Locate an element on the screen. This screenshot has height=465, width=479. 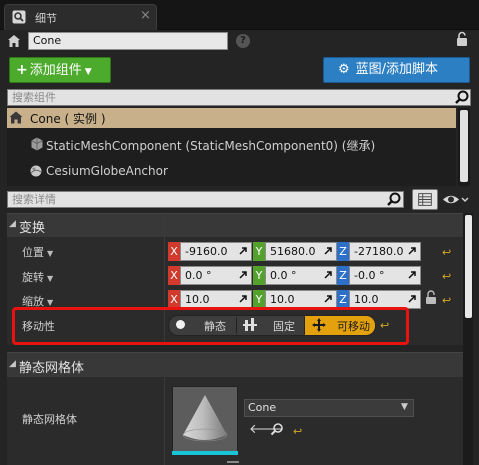
highlight-box is located at coordinates (210, 326).